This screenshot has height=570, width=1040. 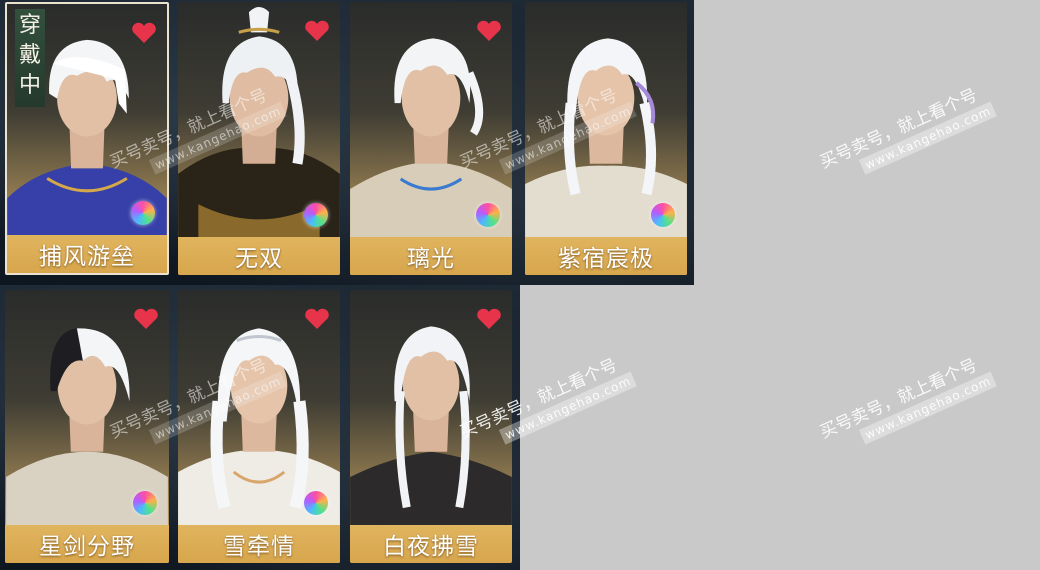 What do you see at coordinates (87, 138) in the screenshot?
I see `hairstyle-card: 穿 戴 中 捕风游垒` at bounding box center [87, 138].